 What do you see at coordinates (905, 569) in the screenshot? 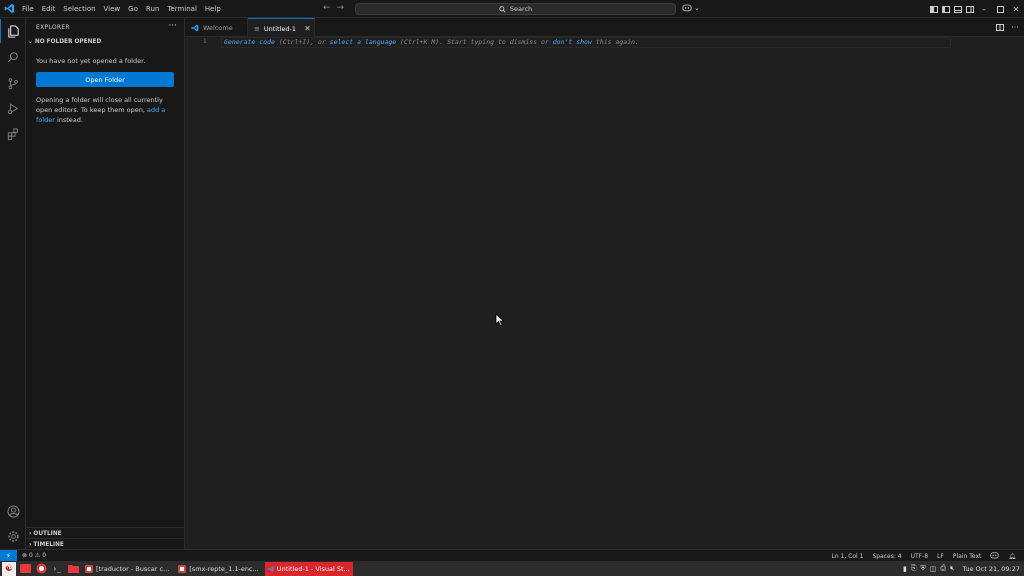
I see `battery-icon: ▮` at bounding box center [905, 569].